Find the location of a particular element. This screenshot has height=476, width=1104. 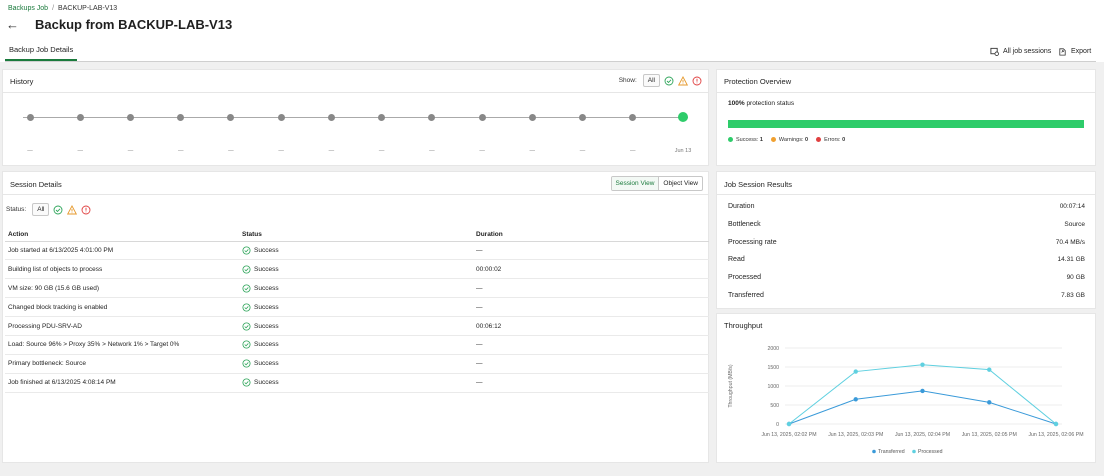

breadcrumb-parent-link: Backups Job is located at coordinates (28, 8).